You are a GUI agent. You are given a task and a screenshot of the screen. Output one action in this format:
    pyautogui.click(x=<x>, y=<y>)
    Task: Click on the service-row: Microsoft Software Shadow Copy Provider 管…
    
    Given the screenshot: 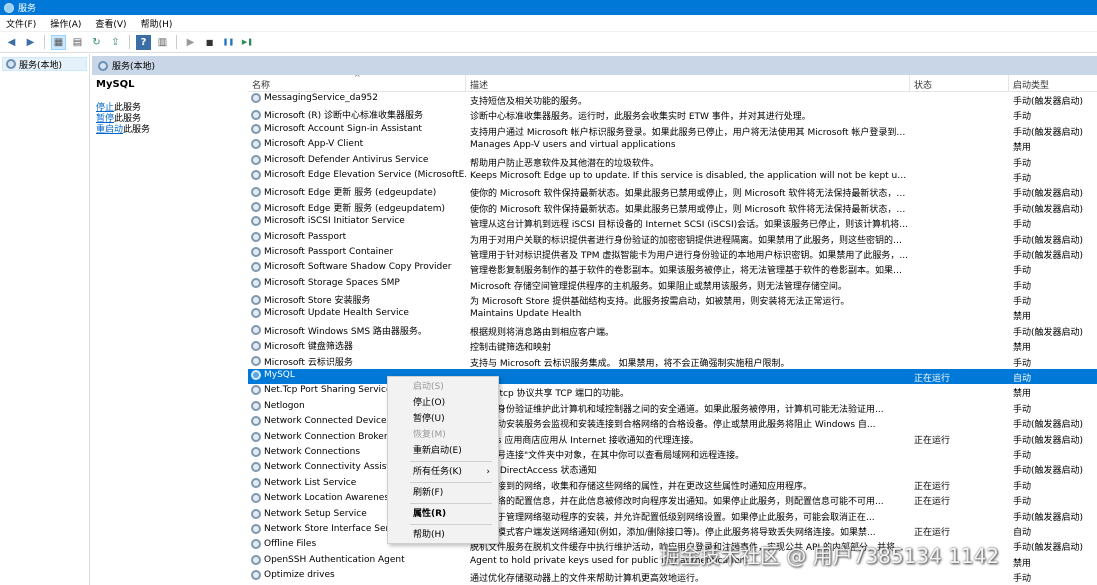 What is the action you would take?
    pyautogui.click(x=672, y=268)
    